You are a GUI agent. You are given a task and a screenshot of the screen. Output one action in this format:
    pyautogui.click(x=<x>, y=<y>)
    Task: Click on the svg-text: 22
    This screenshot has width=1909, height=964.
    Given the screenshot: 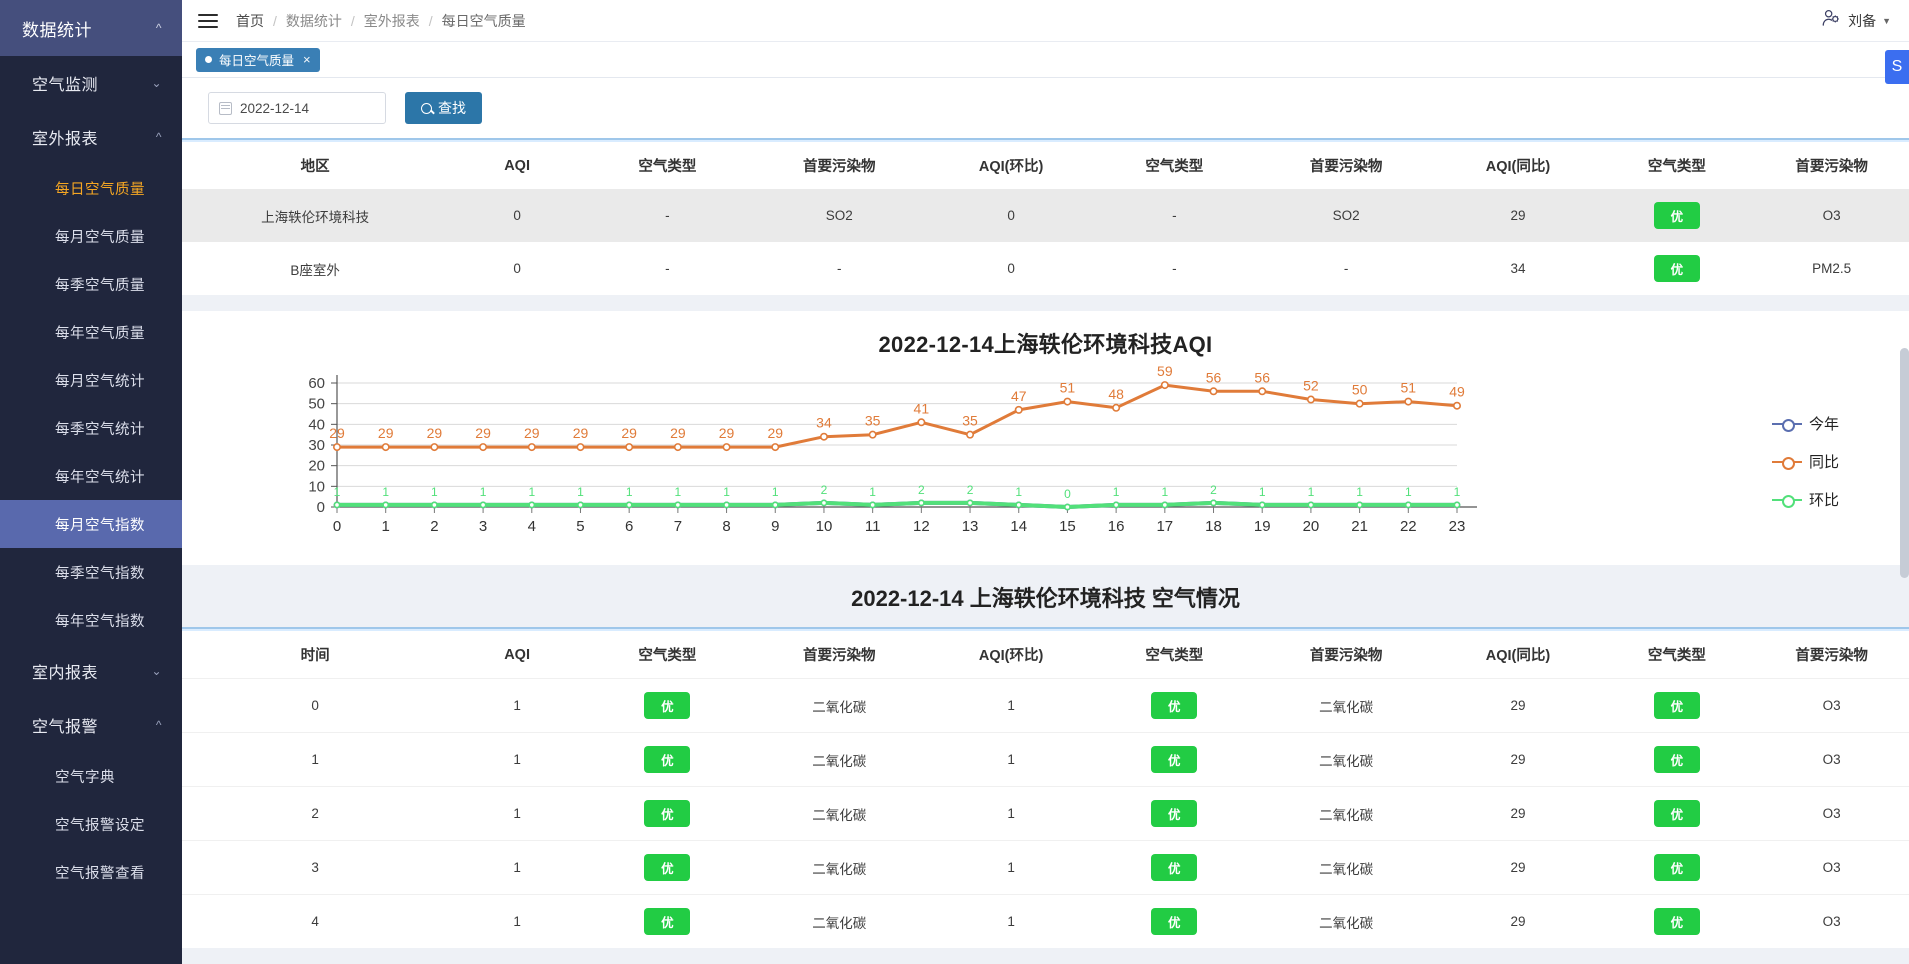 What is the action you would take?
    pyautogui.click(x=1408, y=526)
    